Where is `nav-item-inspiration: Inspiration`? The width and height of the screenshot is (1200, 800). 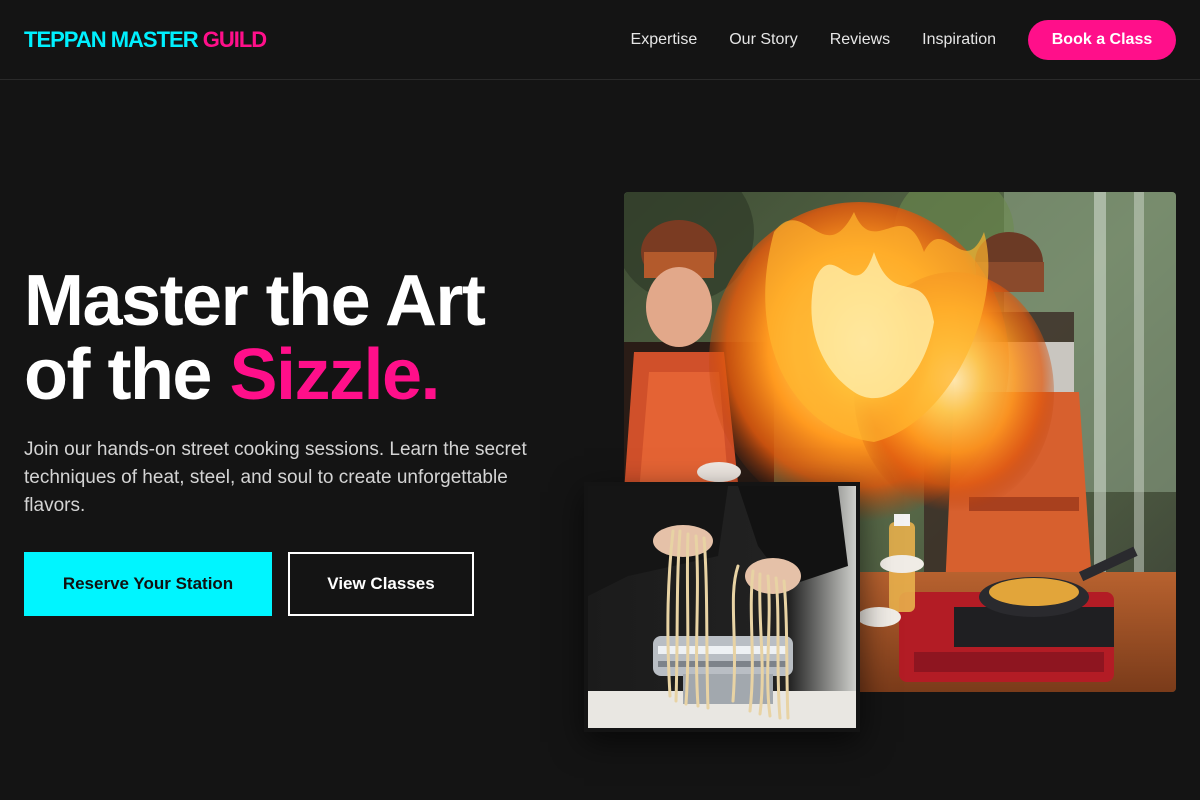 nav-item-inspiration: Inspiration is located at coordinates (959, 40).